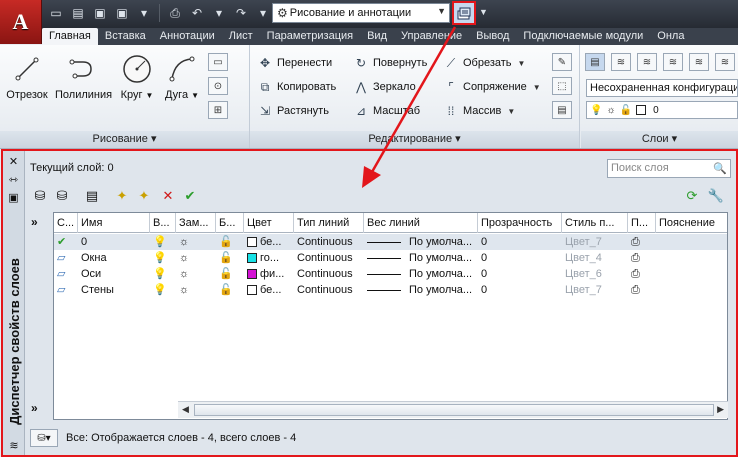 Image resolution: width=738 pixels, height=457 pixels. I want to click on tab-manage: Управление, so click(431, 36).